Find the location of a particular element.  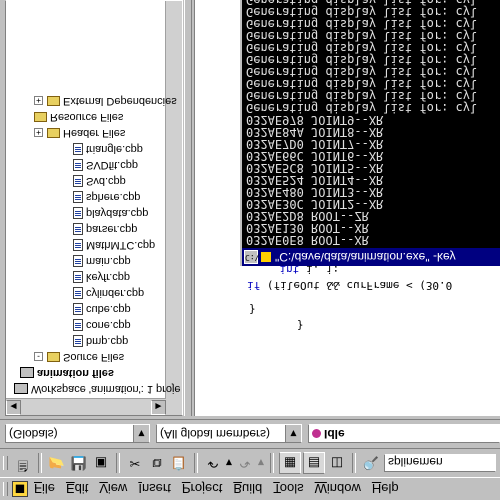

tree-file: Svd.cpp is located at coordinates (99, 181).